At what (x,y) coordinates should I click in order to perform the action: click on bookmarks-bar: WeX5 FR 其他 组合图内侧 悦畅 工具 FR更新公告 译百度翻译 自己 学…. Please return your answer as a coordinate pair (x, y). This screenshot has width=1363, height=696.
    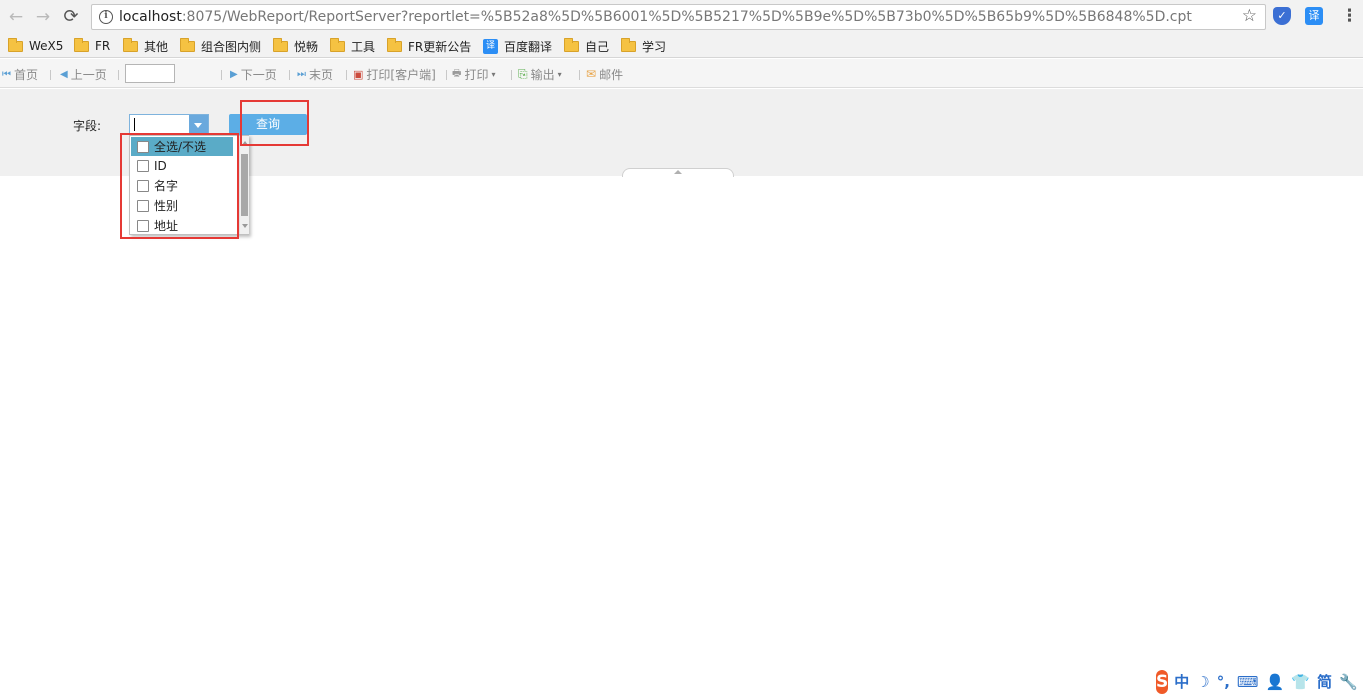
    Looking at the image, I should click on (681, 46).